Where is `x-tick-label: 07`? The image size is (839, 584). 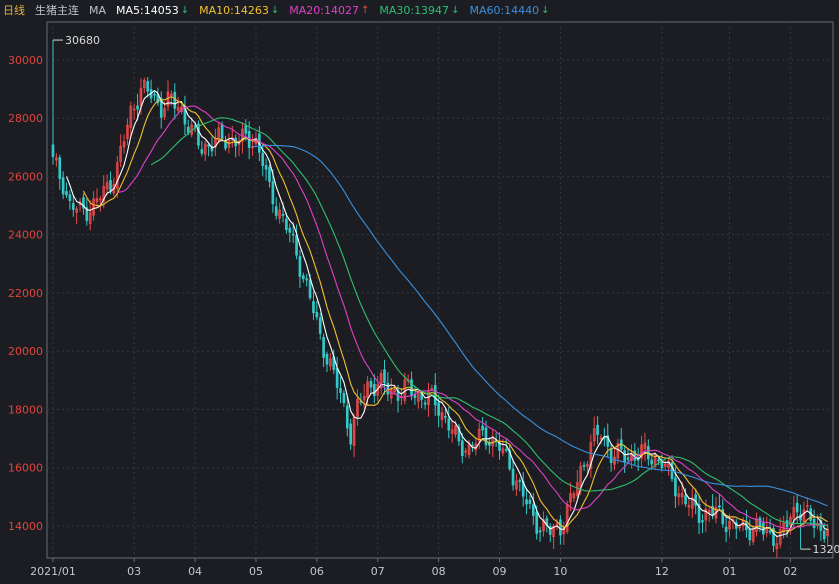
x-tick-label: 07 is located at coordinates (378, 571).